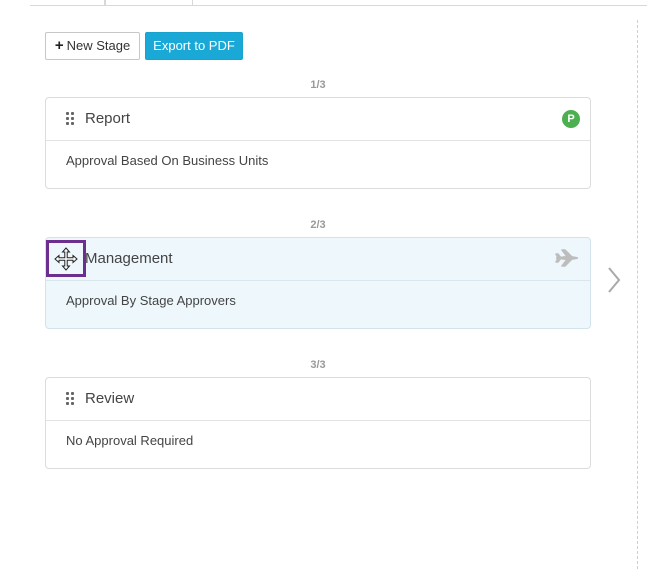  What do you see at coordinates (637, 294) in the screenshot?
I see `panel-divider` at bounding box center [637, 294].